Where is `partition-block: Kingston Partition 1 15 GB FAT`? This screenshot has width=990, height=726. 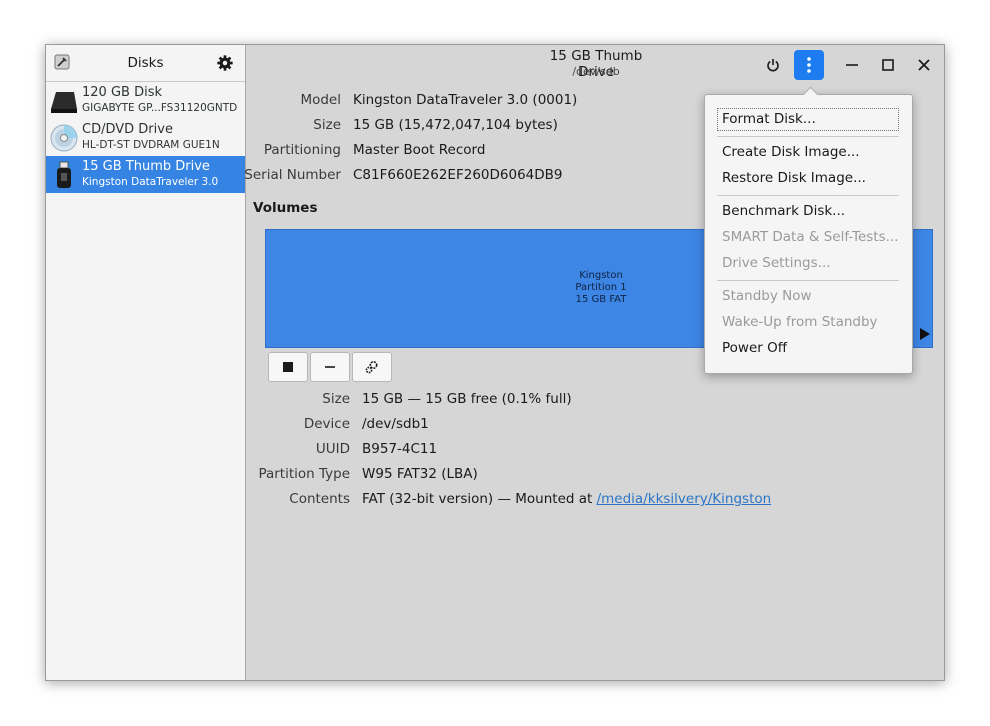
partition-block: Kingston Partition 1 15 GB FAT is located at coordinates (601, 288).